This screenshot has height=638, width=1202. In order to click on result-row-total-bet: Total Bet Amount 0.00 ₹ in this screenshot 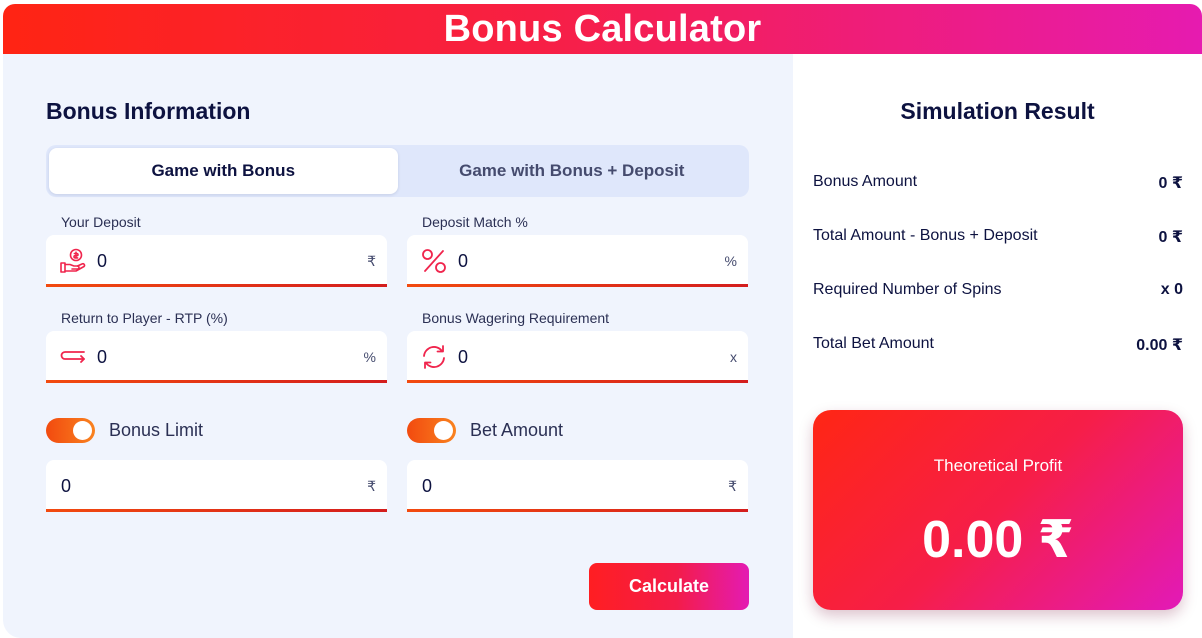, I will do `click(998, 345)`.